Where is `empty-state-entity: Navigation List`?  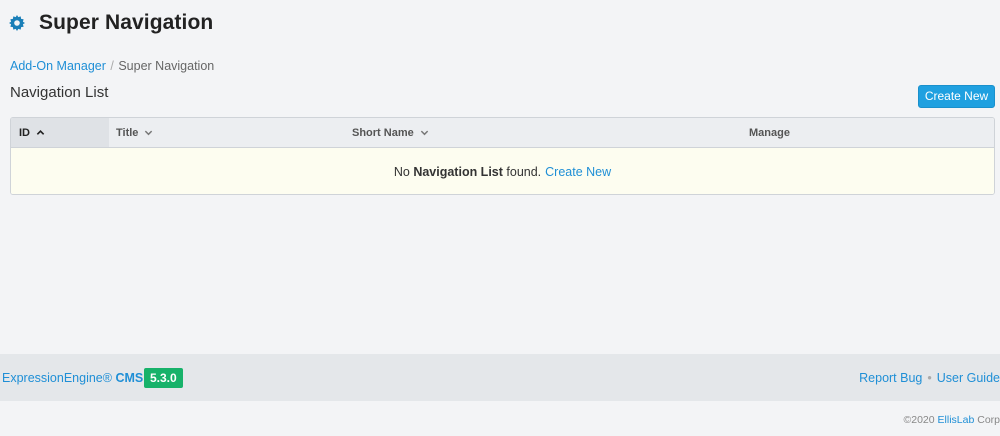
empty-state-entity: Navigation List is located at coordinates (458, 171).